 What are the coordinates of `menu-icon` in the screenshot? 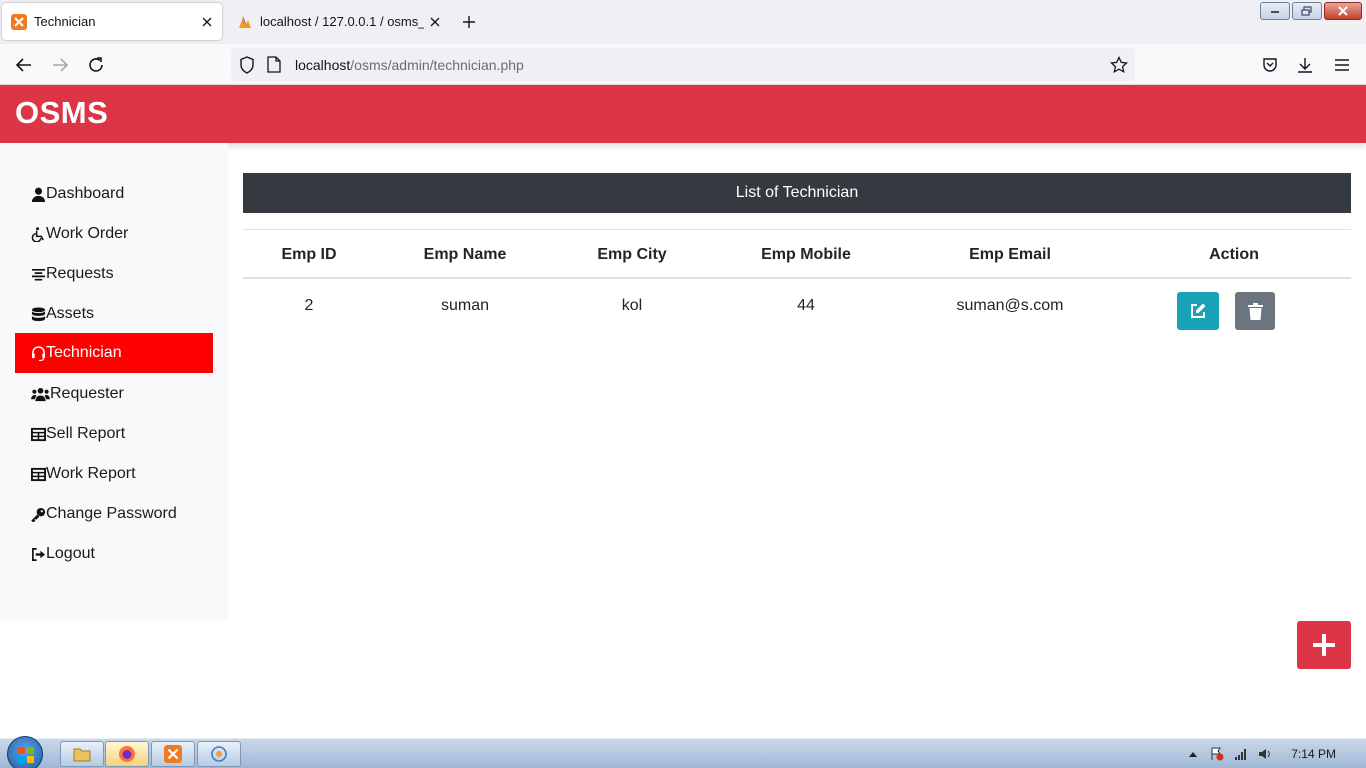 It's located at (1342, 65).